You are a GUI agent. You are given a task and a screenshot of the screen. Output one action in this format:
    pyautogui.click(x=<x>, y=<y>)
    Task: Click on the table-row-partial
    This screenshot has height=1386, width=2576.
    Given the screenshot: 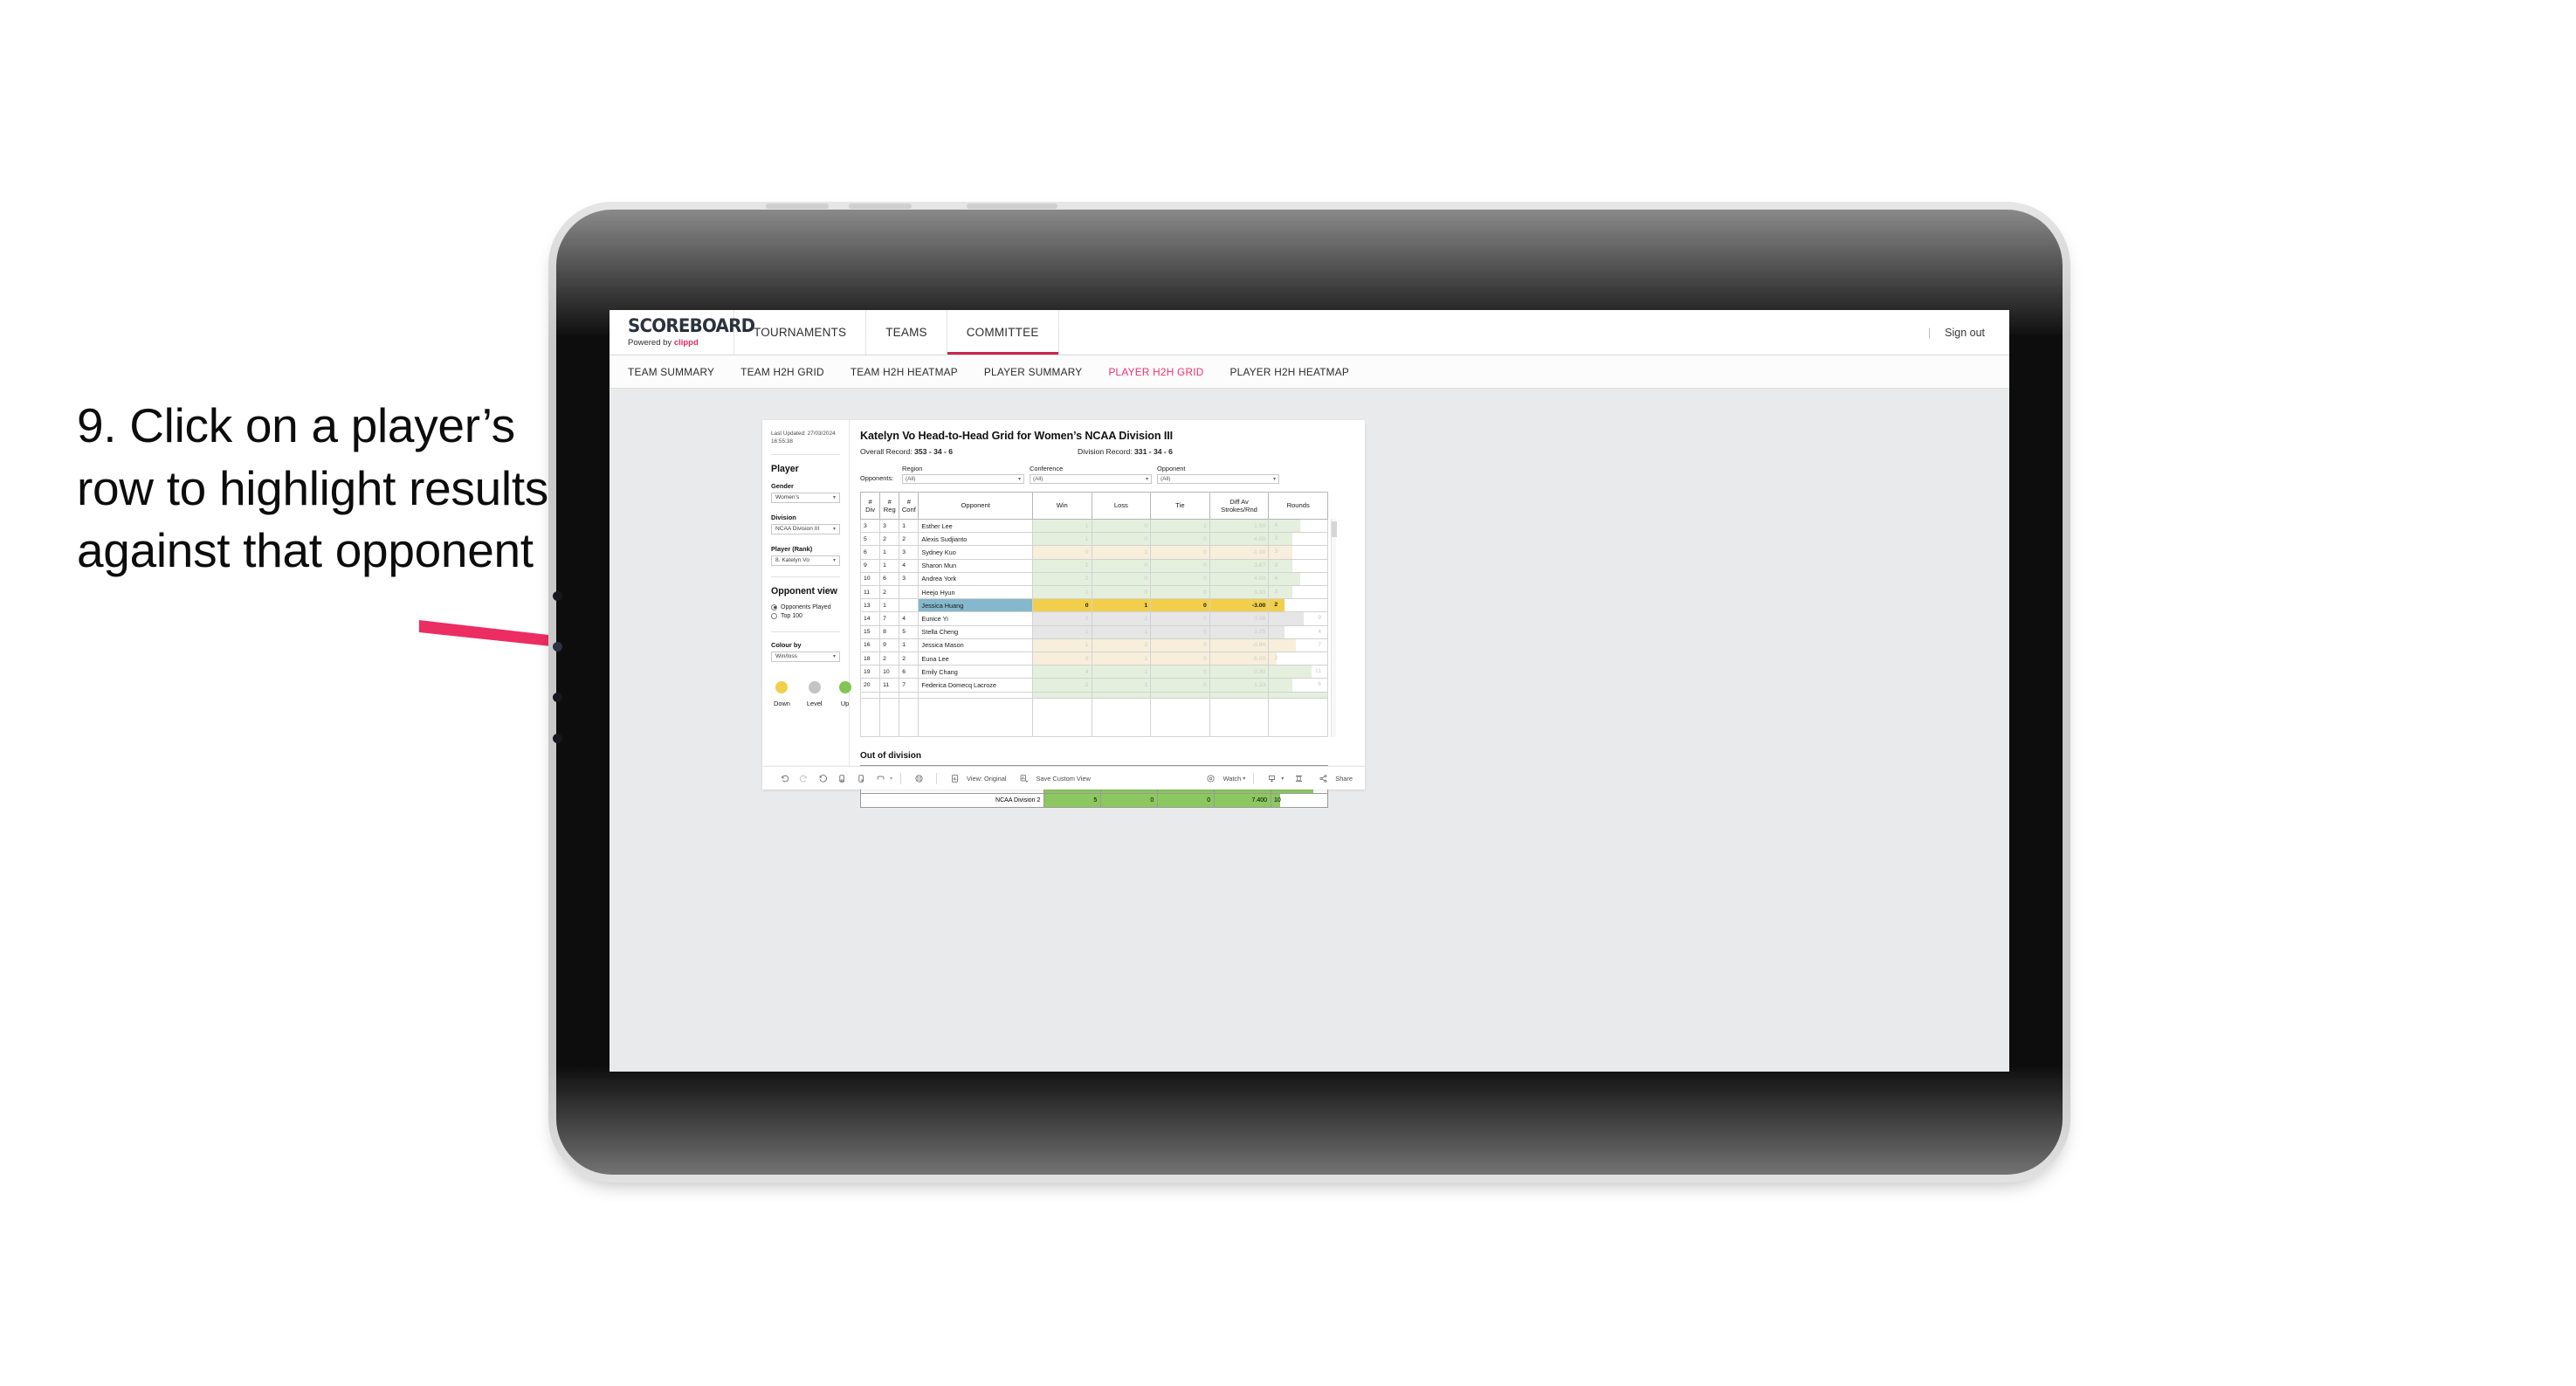 What is the action you would take?
    pyautogui.click(x=1093, y=695)
    